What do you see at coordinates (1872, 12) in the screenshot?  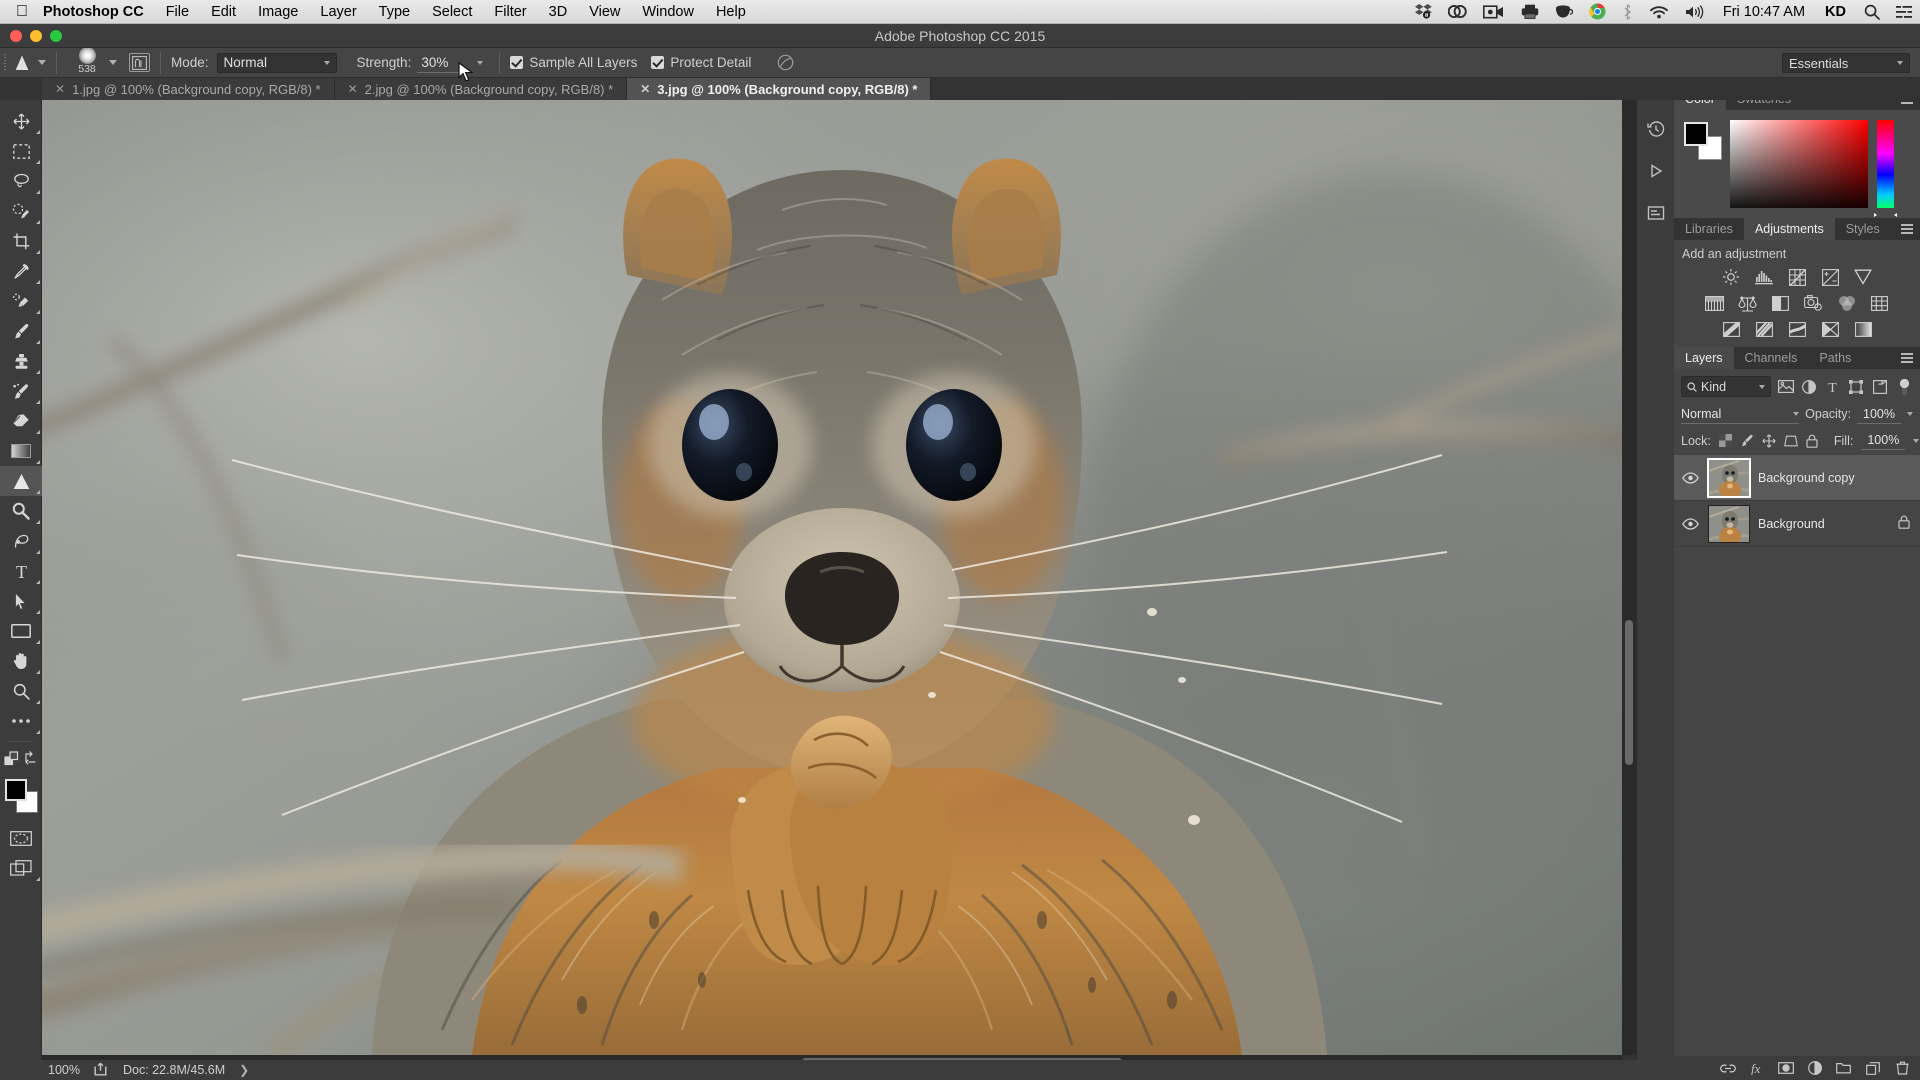 I see `search-icon` at bounding box center [1872, 12].